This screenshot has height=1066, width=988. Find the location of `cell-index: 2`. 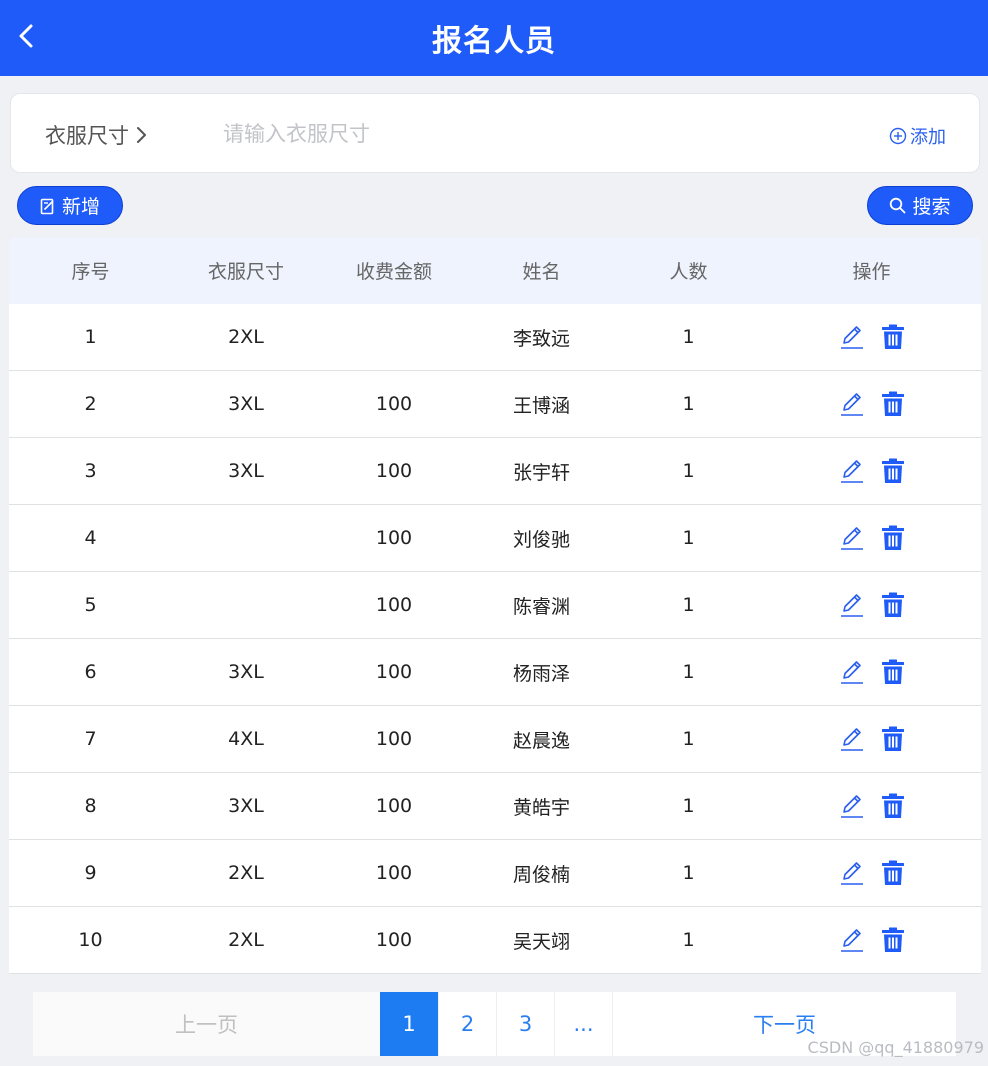

cell-index: 2 is located at coordinates (90, 404).